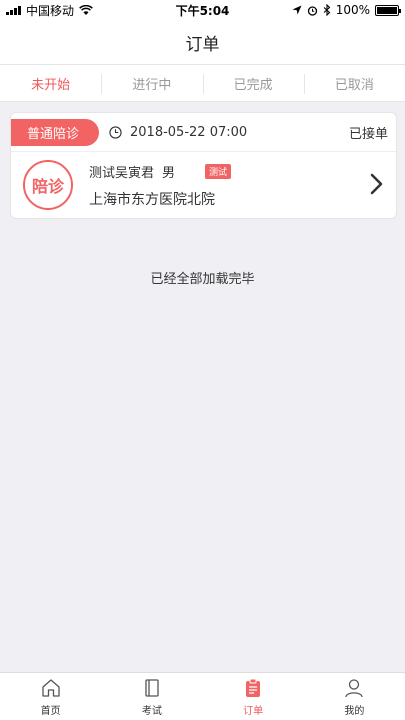 This screenshot has width=405, height=720. Describe the element at coordinates (388, 10) in the screenshot. I see `battery-icon` at that location.